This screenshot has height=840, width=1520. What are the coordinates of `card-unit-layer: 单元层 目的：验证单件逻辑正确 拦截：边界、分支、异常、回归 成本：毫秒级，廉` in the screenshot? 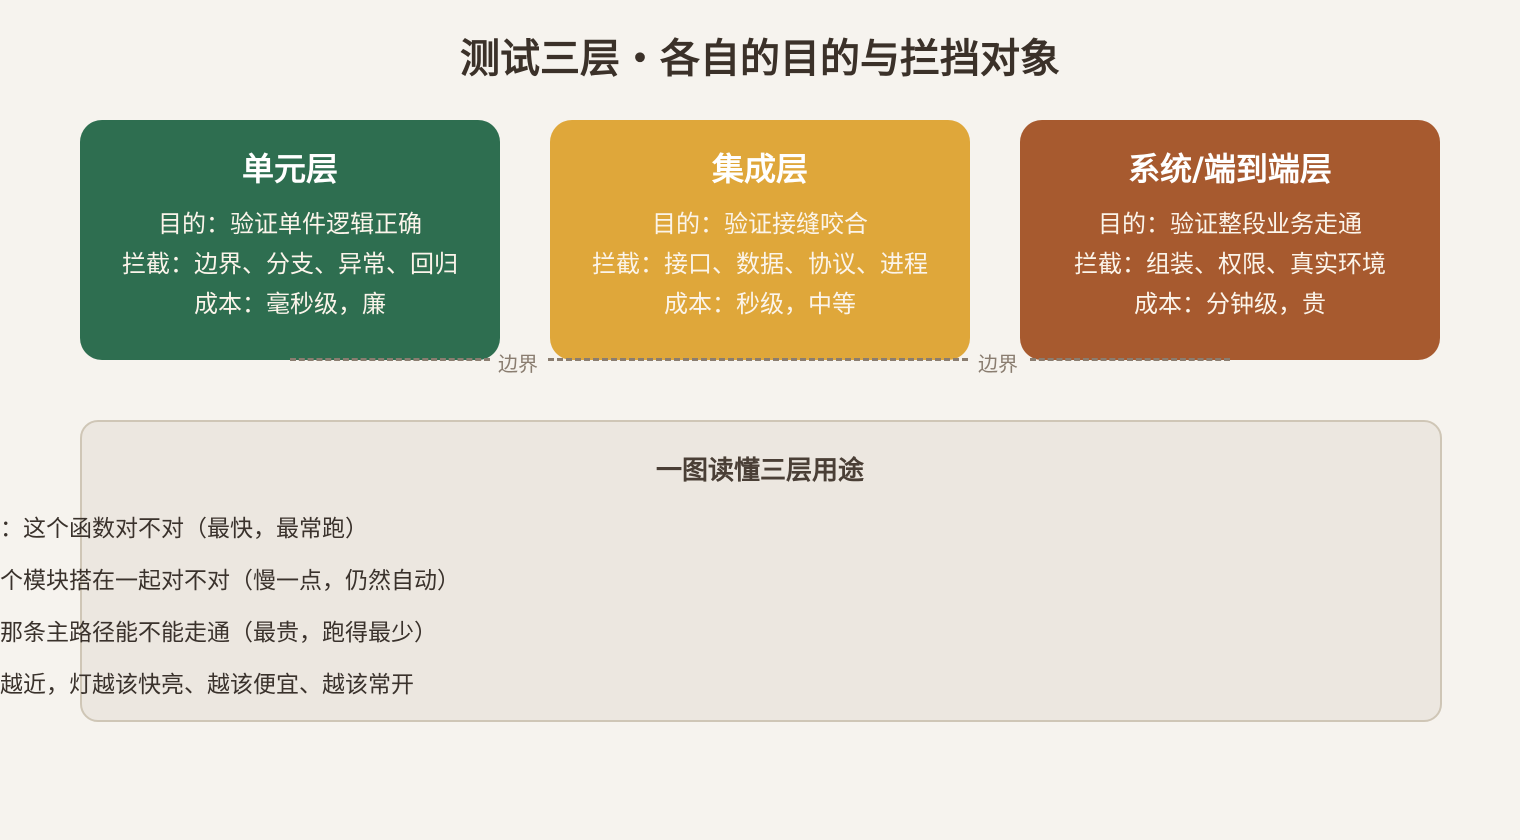 It's located at (290, 240).